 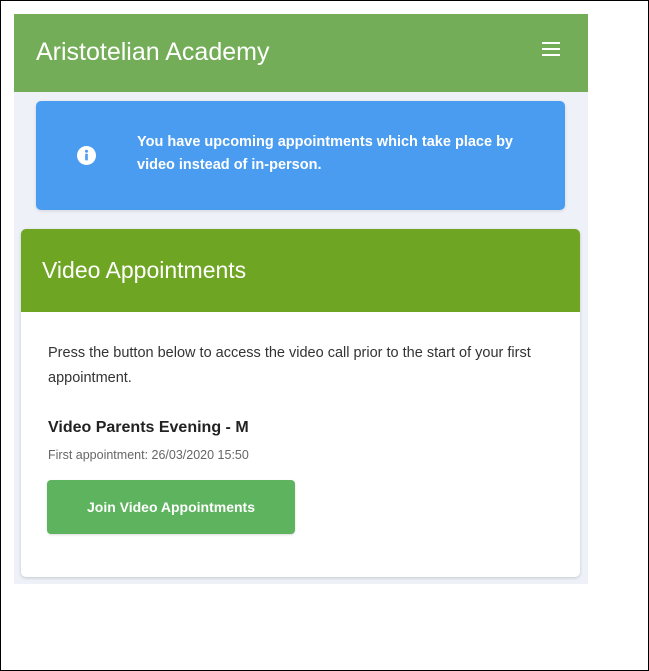 What do you see at coordinates (171, 507) in the screenshot?
I see `join-video-appointments-button: Join Video Appointments` at bounding box center [171, 507].